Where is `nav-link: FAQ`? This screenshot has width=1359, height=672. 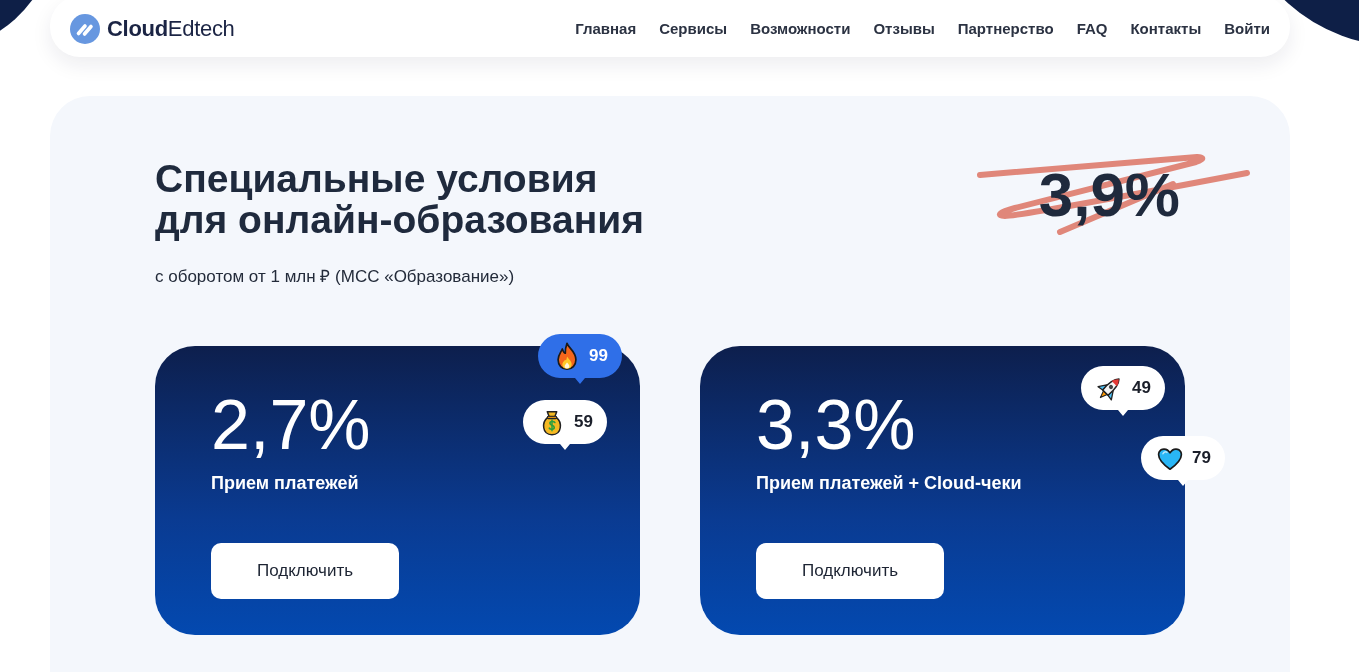 nav-link: FAQ is located at coordinates (1092, 28).